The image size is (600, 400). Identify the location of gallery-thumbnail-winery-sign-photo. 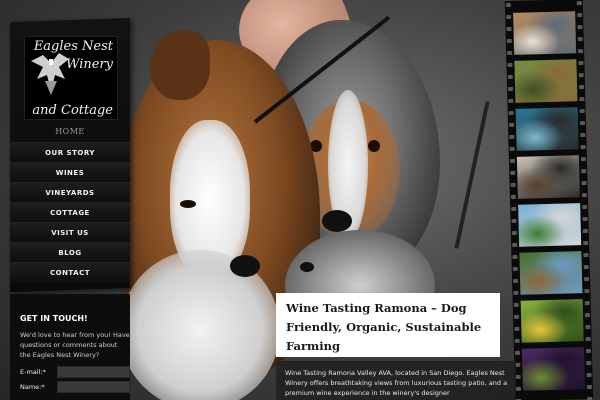
(546, 81).